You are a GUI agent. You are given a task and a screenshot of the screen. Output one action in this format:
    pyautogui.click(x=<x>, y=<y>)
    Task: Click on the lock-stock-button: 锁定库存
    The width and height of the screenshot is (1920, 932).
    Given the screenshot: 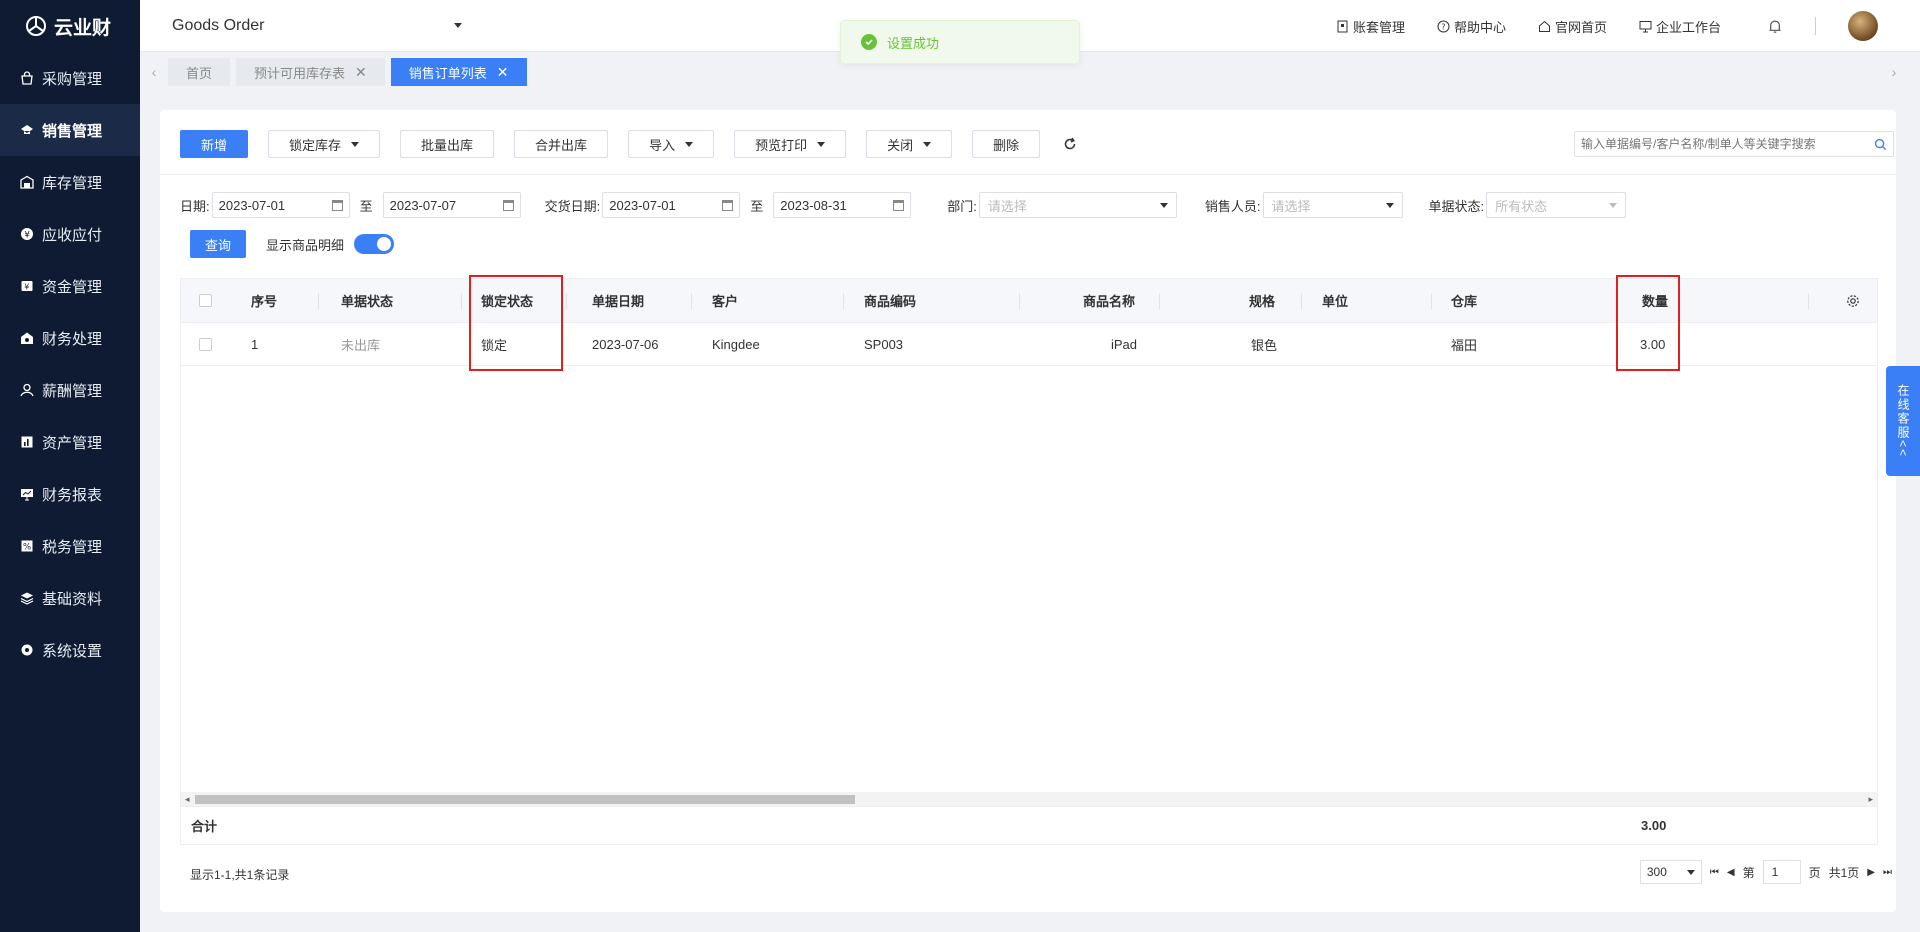 What is the action you would take?
    pyautogui.click(x=324, y=144)
    